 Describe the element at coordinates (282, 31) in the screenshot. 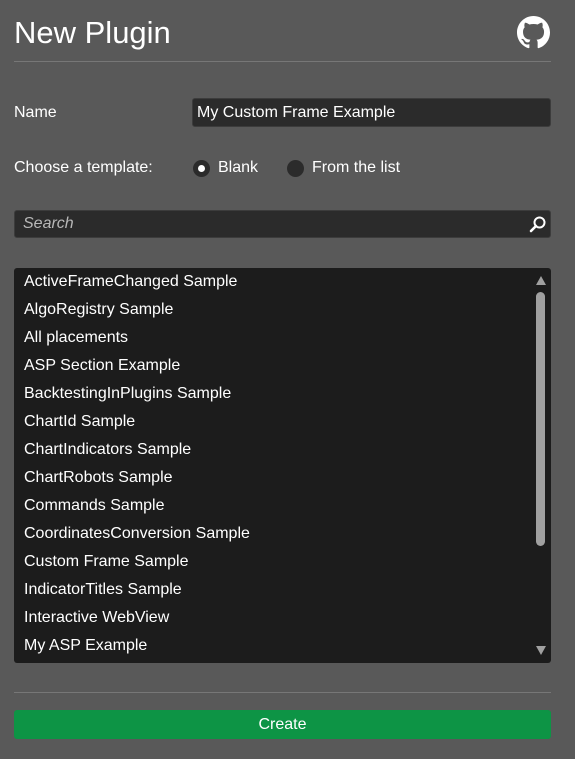

I see `header: New Plugin` at that location.